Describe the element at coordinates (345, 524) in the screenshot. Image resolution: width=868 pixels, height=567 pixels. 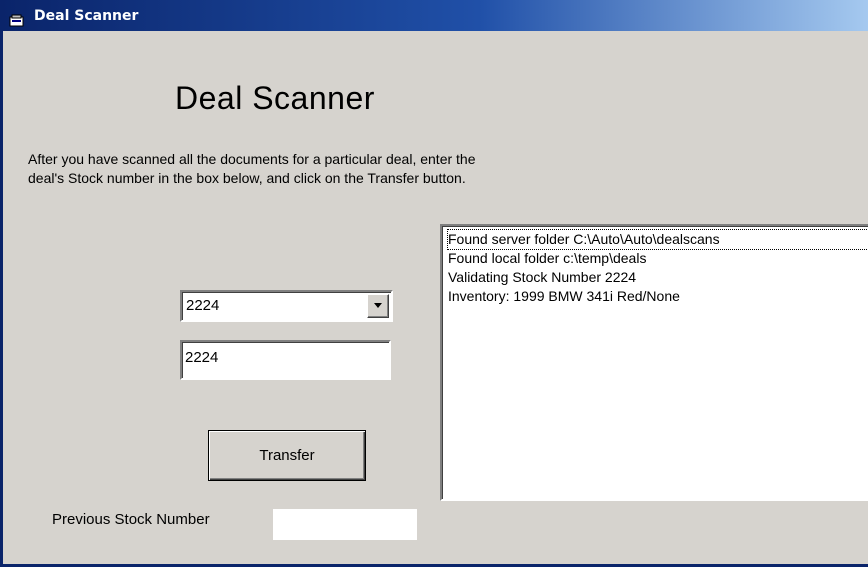
I see `previous-stock-field` at that location.